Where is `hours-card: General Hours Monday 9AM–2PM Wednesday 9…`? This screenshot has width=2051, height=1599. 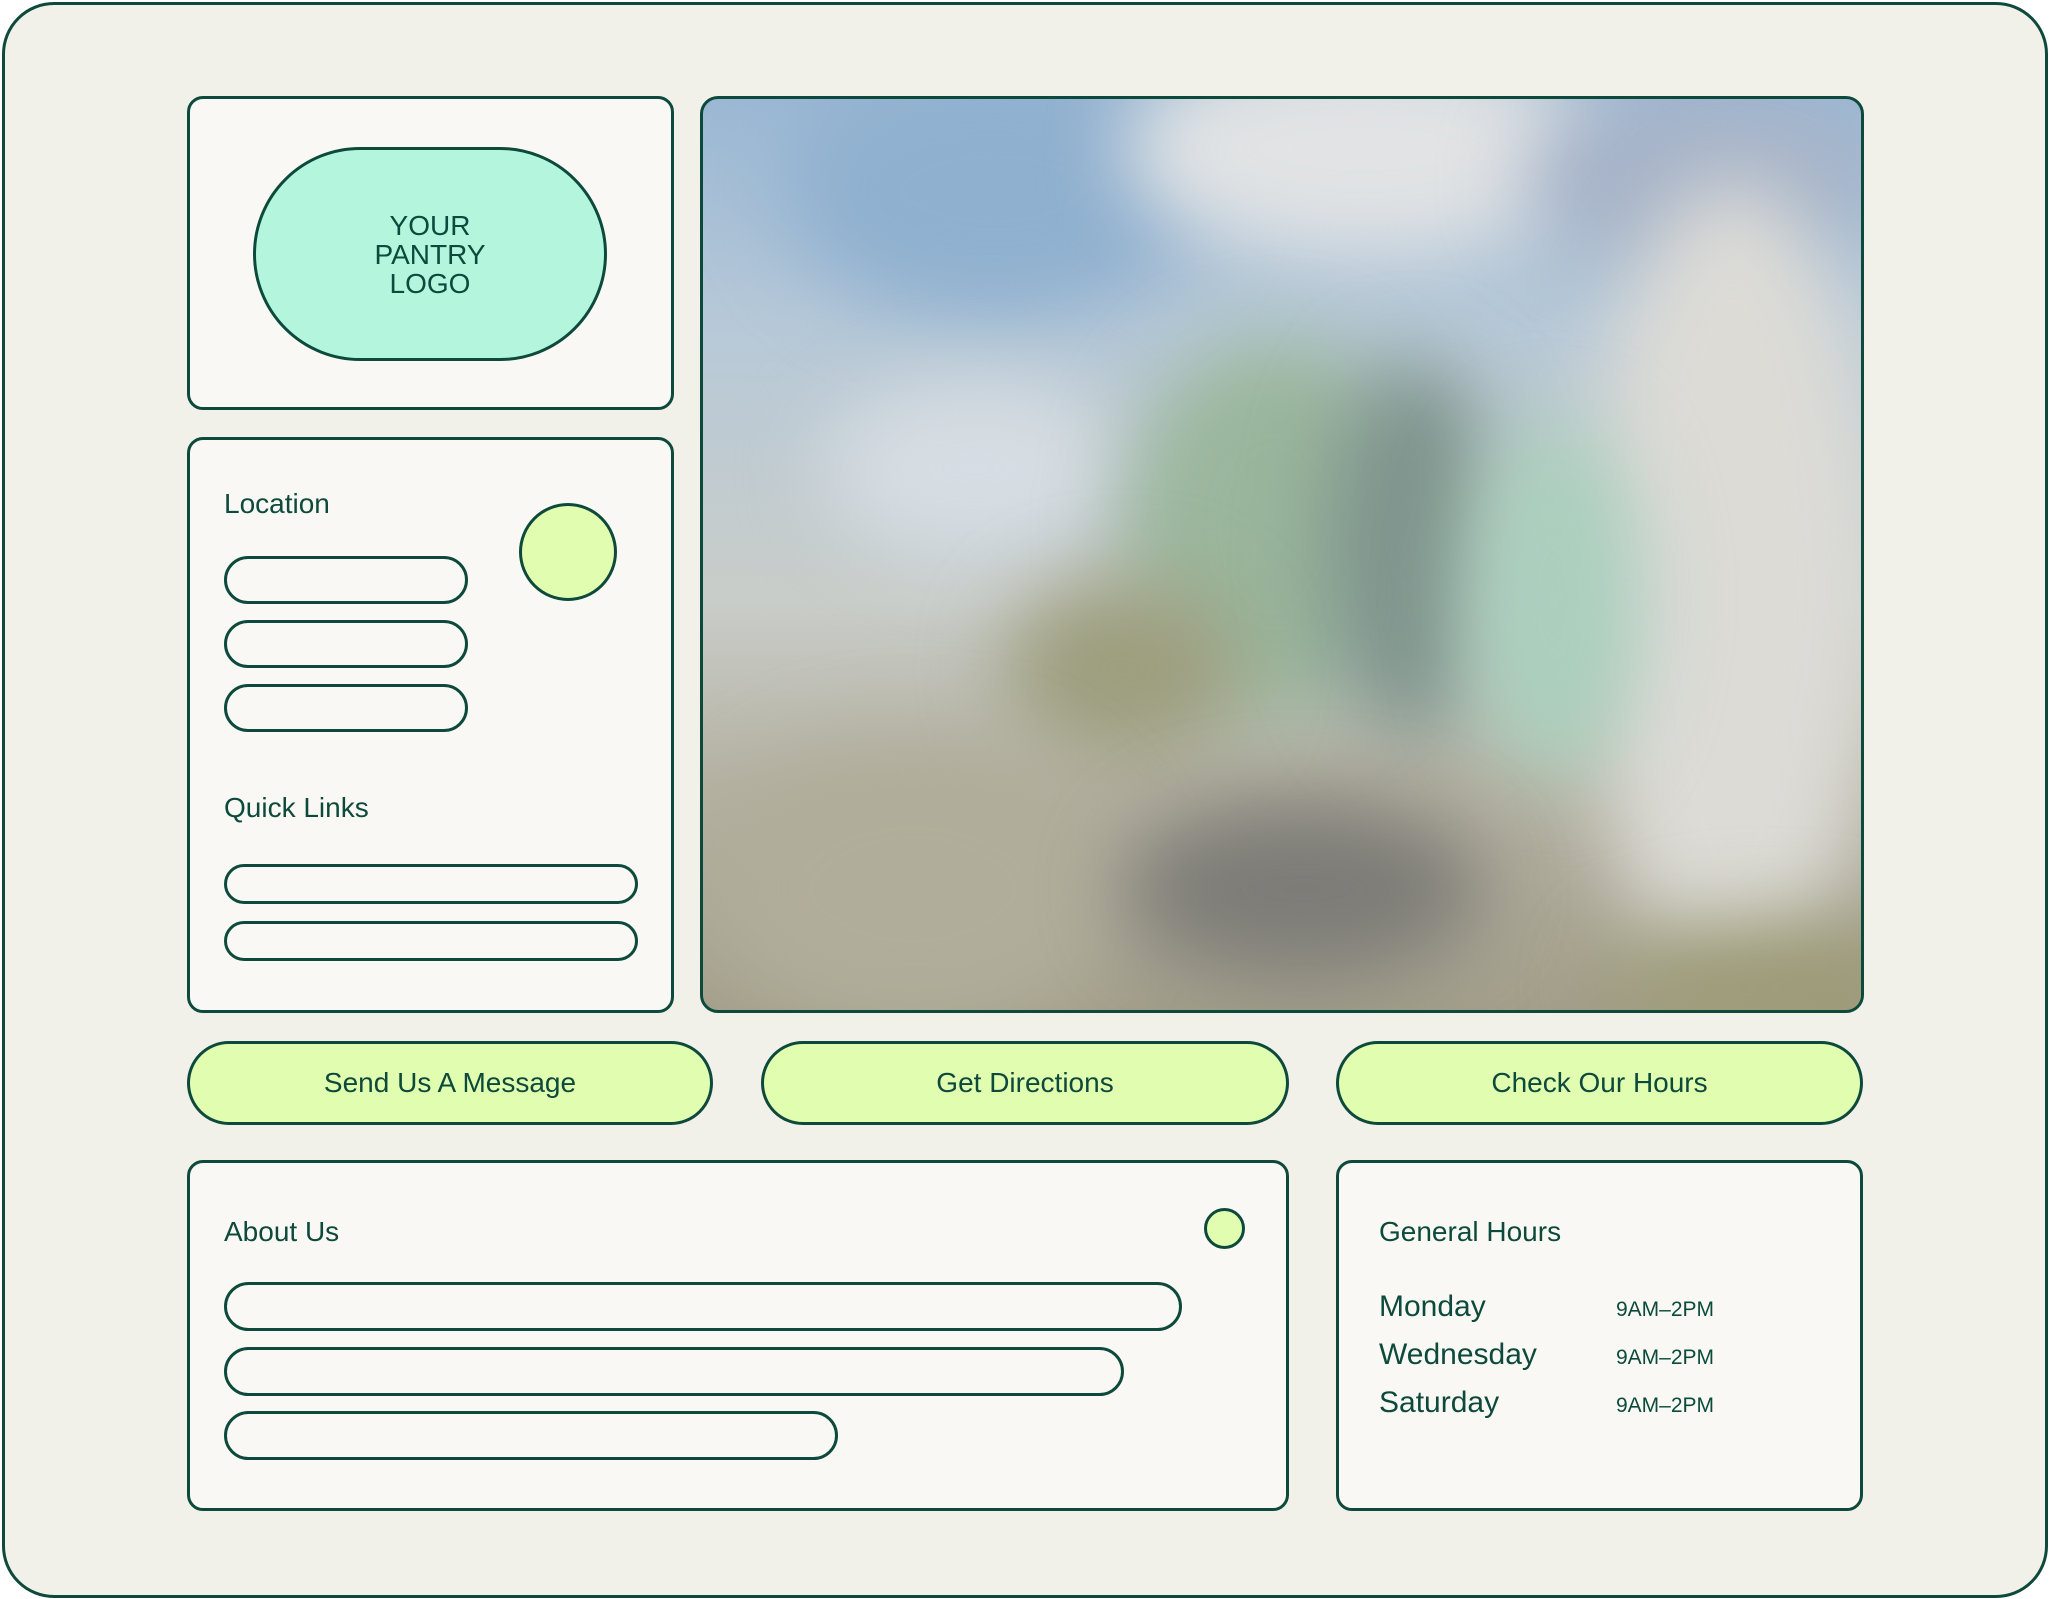
hours-card: General Hours Monday 9AM–2PM Wednesday 9… is located at coordinates (1599, 1335).